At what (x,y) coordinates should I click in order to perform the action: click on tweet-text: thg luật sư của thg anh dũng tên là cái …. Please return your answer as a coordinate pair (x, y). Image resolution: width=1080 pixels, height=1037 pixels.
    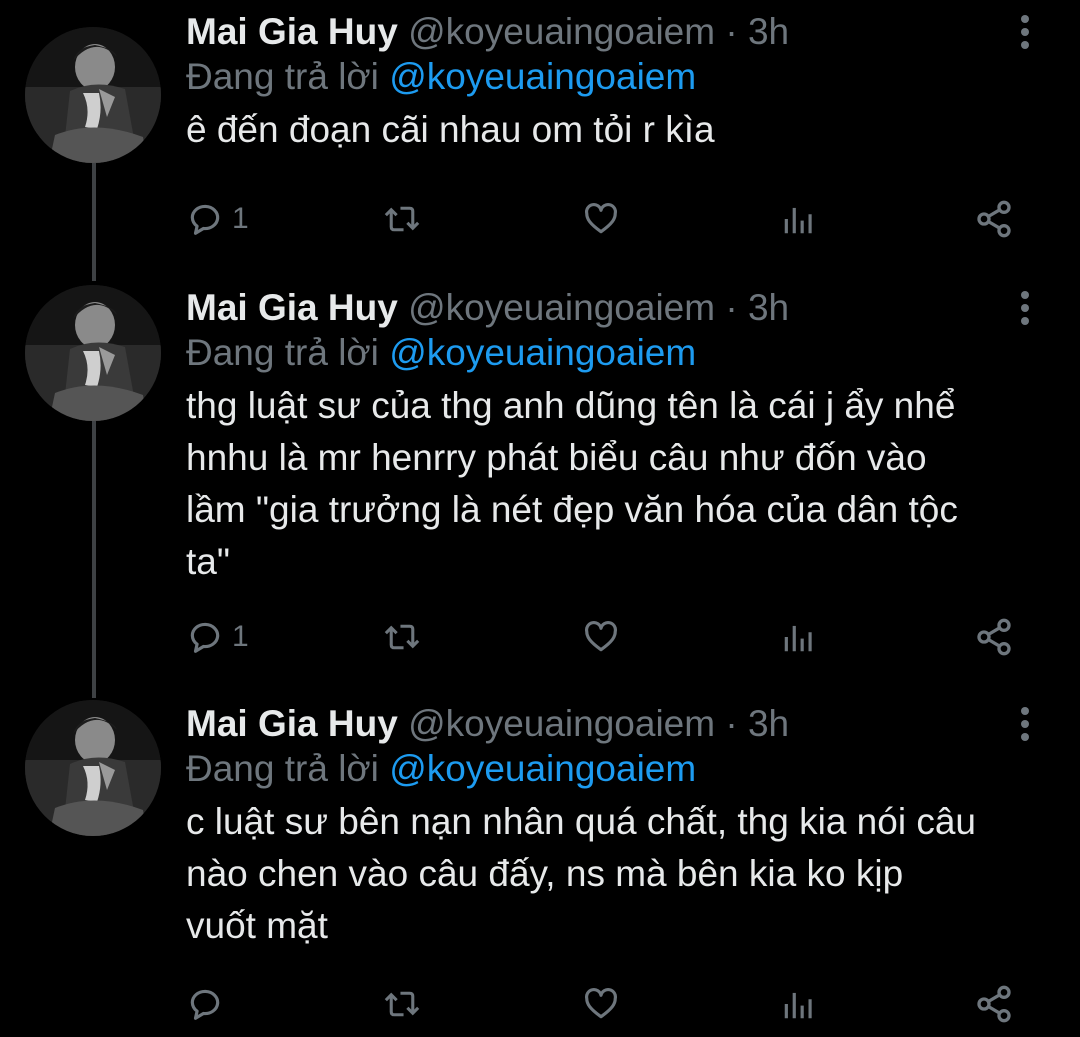
    Looking at the image, I should click on (572, 483).